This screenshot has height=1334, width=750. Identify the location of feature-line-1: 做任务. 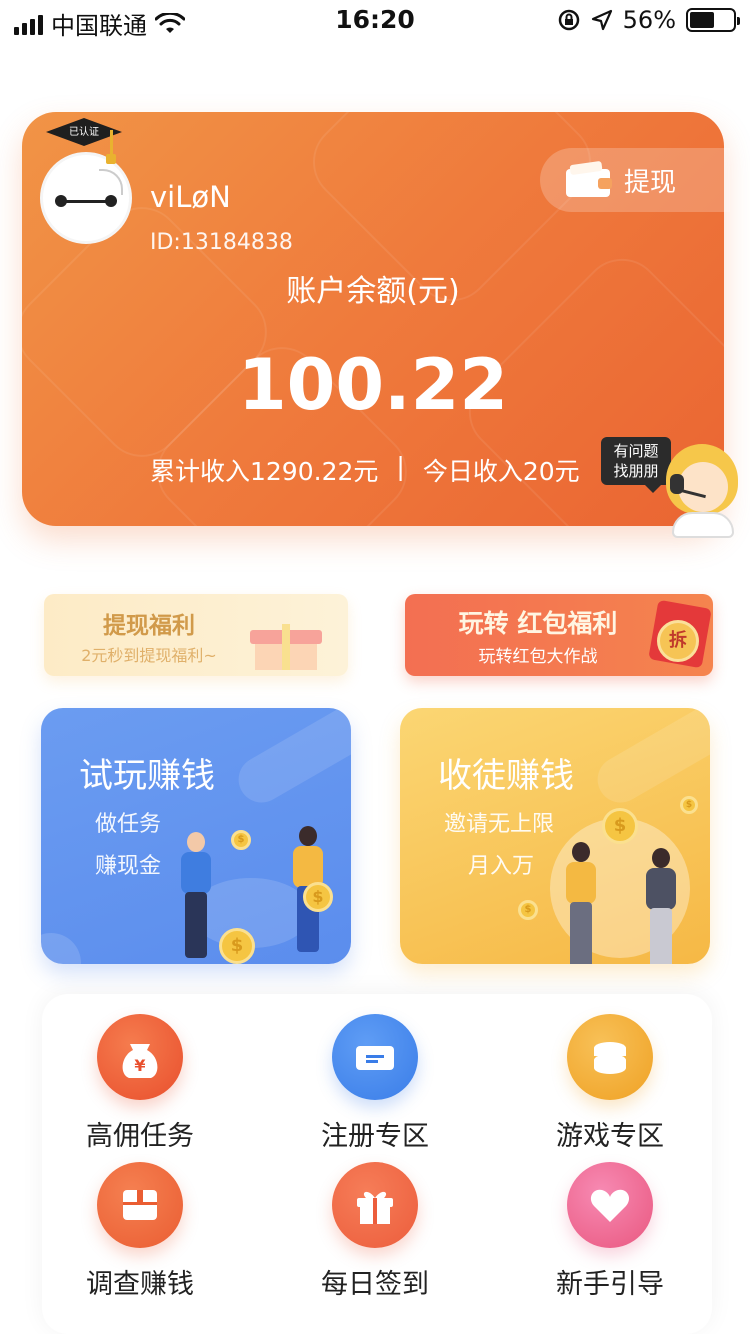
(128, 824).